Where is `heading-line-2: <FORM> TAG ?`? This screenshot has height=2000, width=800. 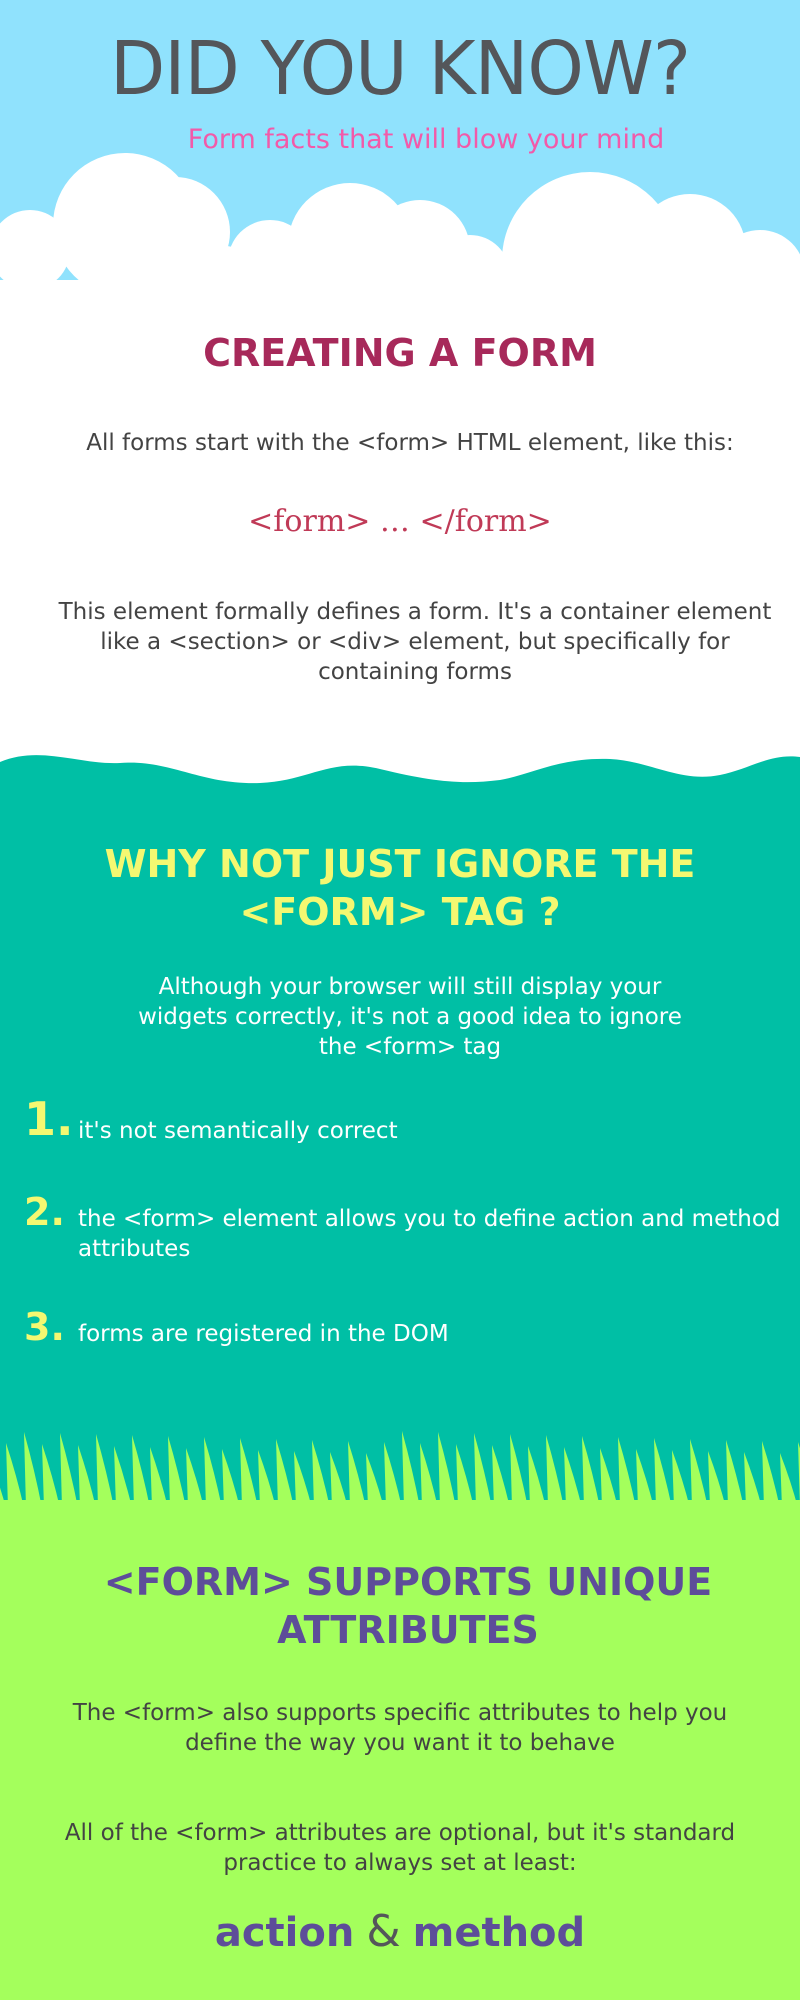
heading-line-2: <FORM> TAG ? is located at coordinates (400, 912).